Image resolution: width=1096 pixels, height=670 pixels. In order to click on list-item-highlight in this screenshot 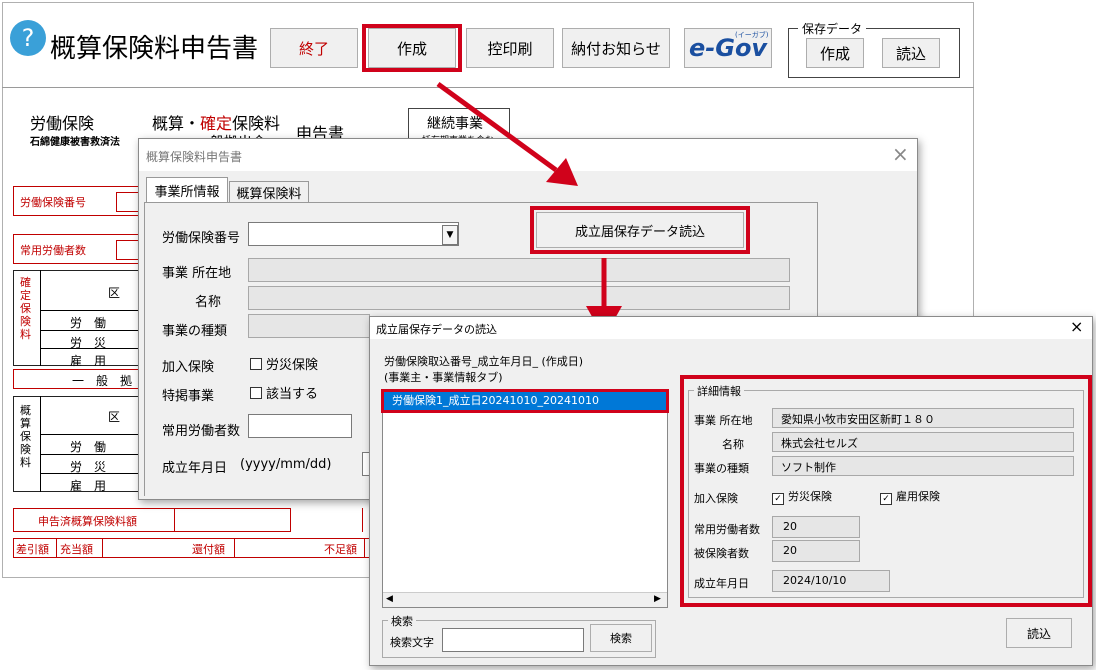, I will do `click(525, 401)`.